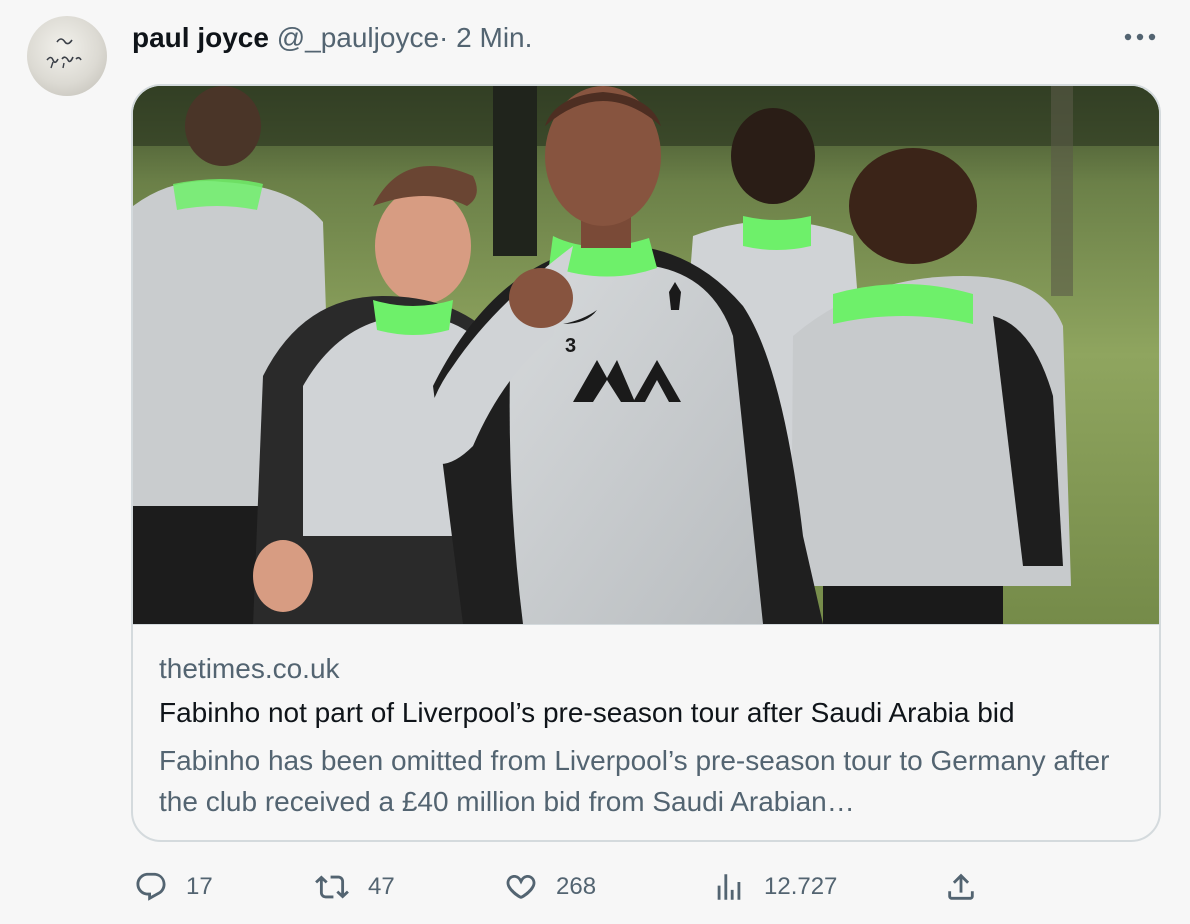 This screenshot has width=1190, height=924. What do you see at coordinates (576, 886) in the screenshot?
I see `like-count: 268` at bounding box center [576, 886].